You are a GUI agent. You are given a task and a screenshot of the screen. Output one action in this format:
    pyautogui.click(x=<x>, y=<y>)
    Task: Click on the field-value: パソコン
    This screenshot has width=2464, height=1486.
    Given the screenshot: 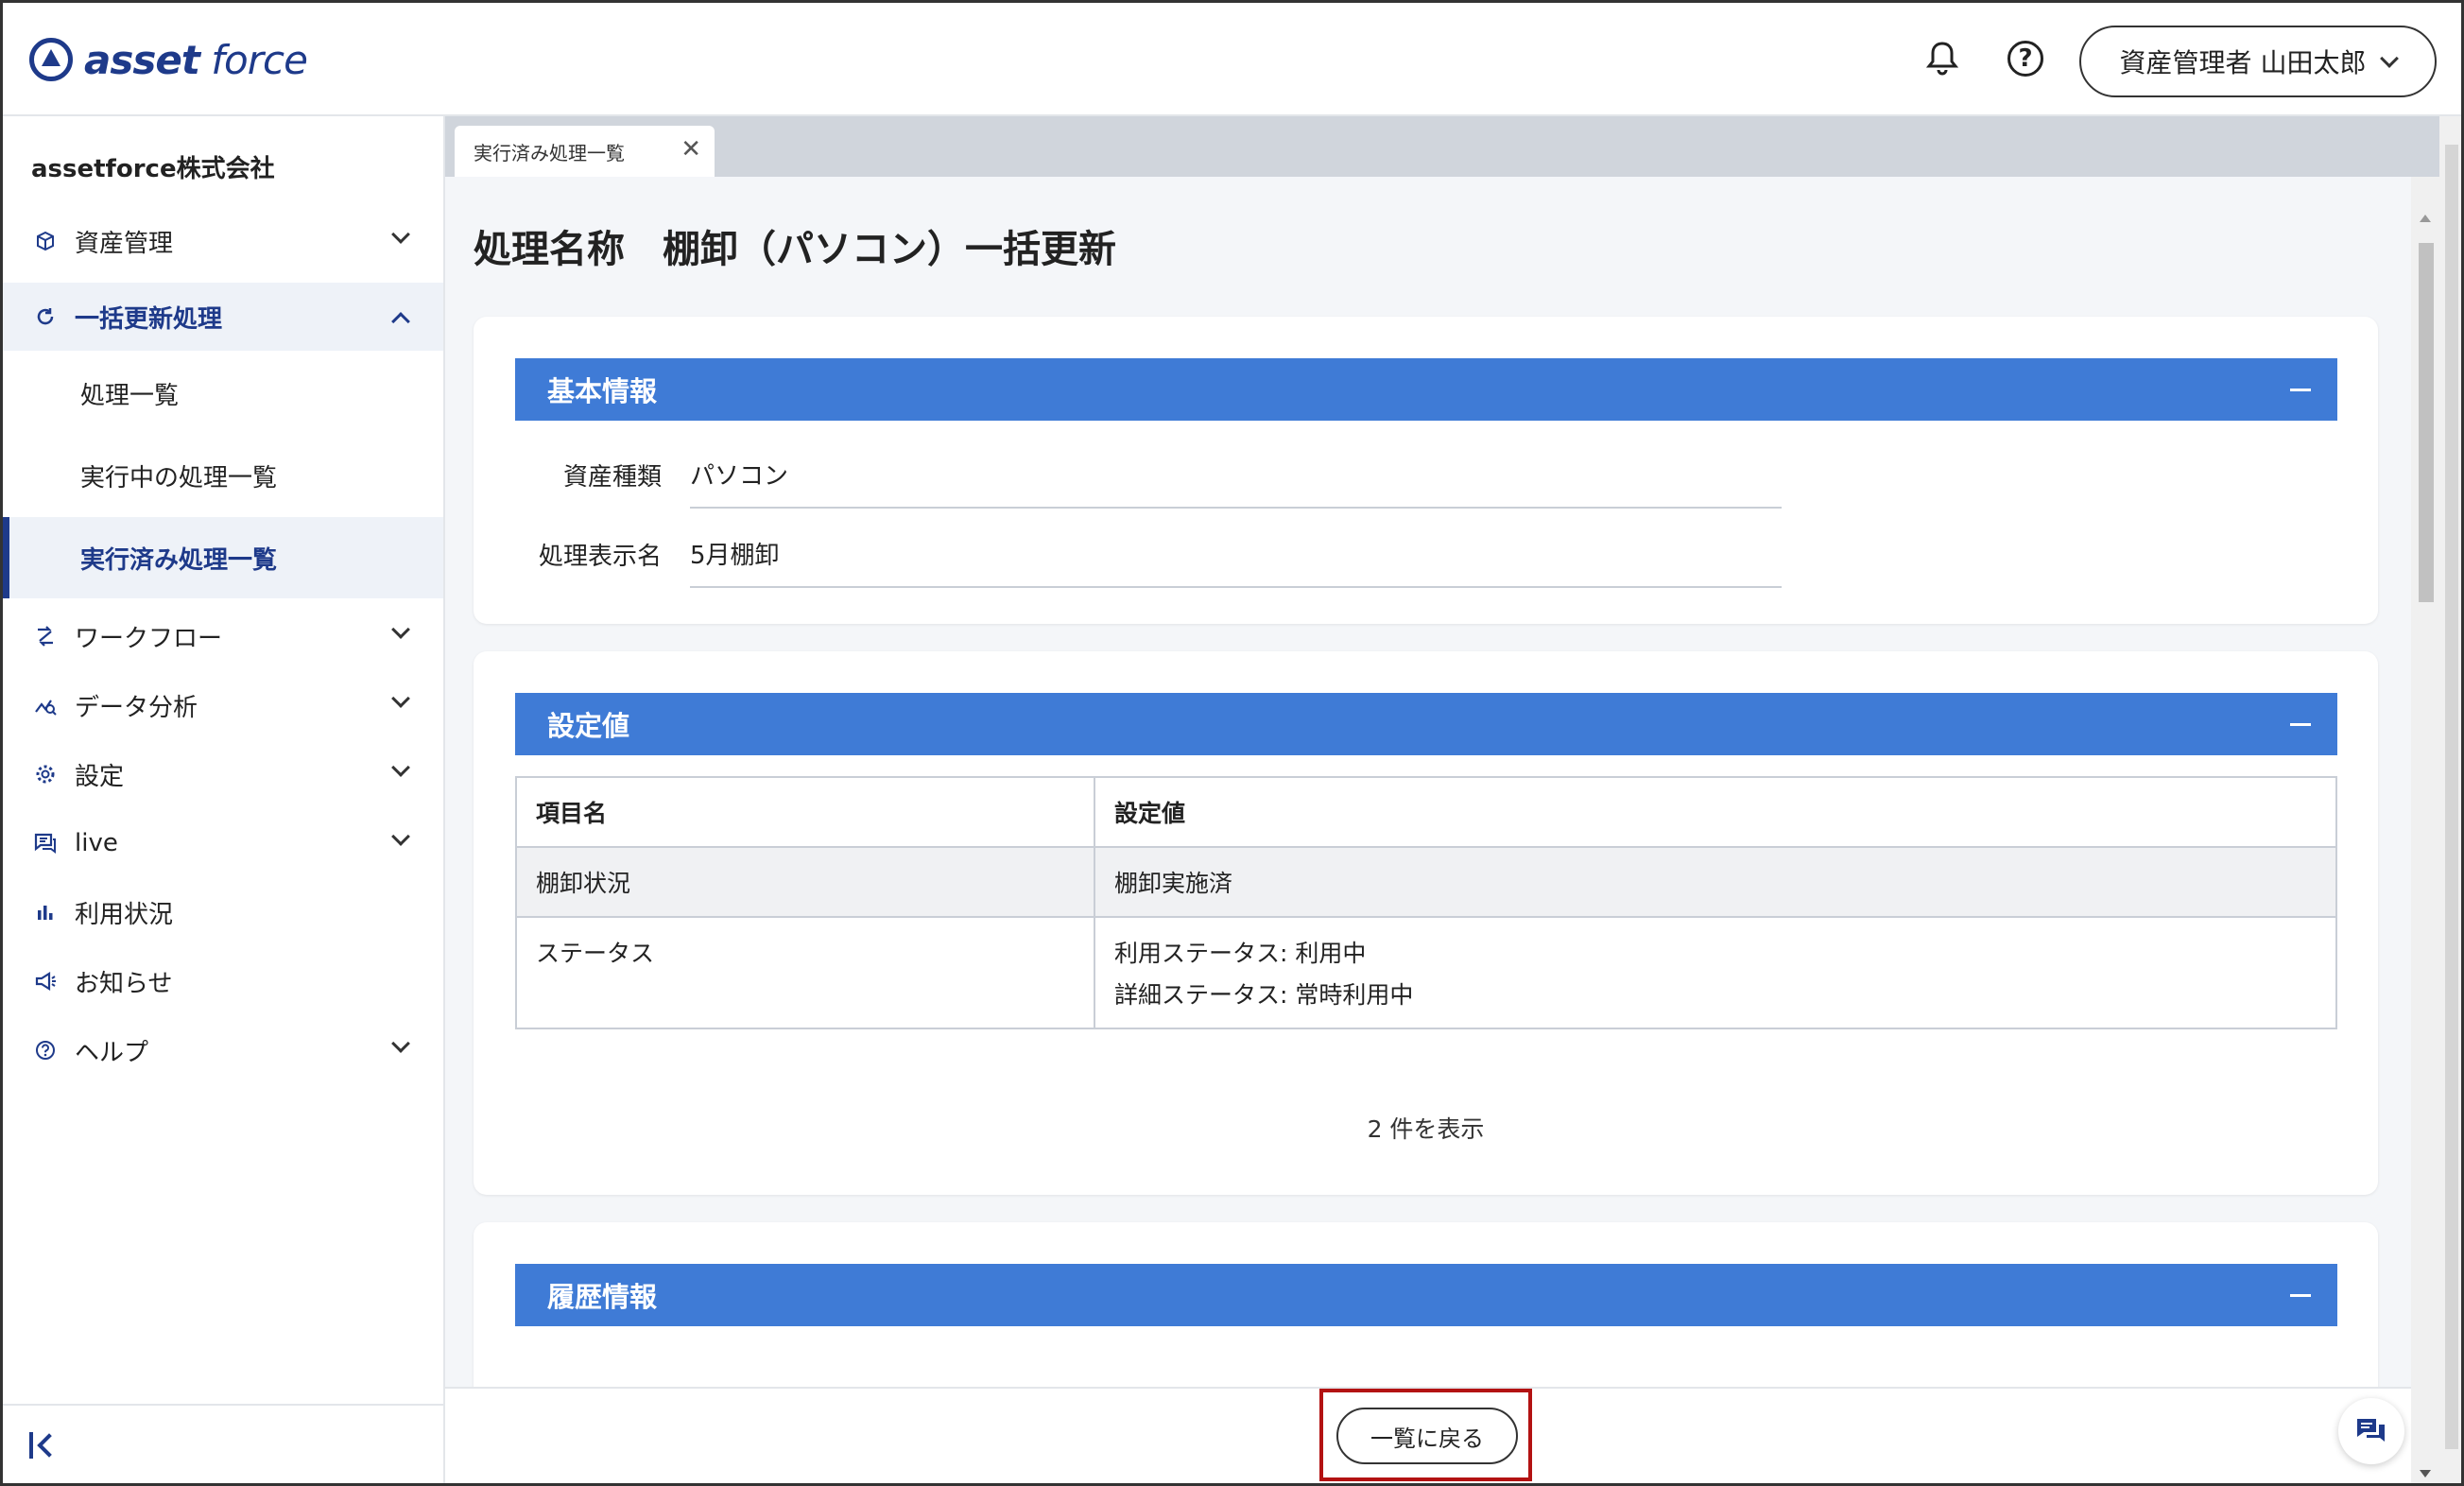 What is the action you would take?
    pyautogui.click(x=1236, y=475)
    